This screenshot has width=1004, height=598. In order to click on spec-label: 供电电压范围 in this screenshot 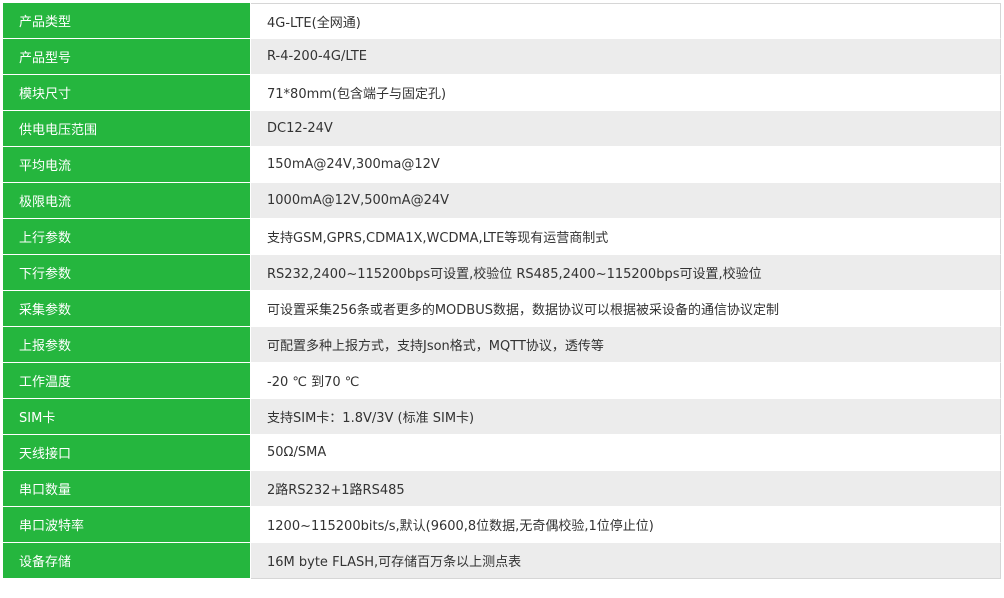, I will do `click(127, 129)`.